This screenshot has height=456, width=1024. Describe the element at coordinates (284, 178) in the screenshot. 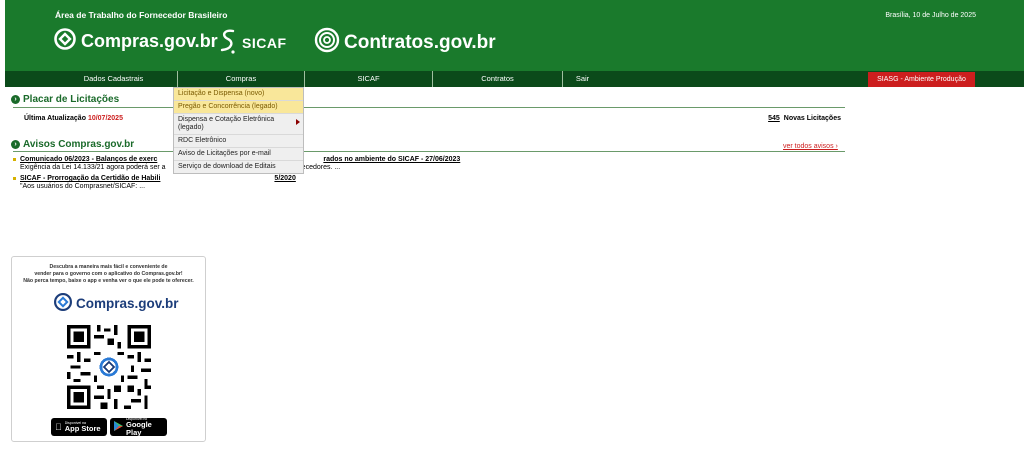

I see `notice-title-cont: 5/2020` at that location.